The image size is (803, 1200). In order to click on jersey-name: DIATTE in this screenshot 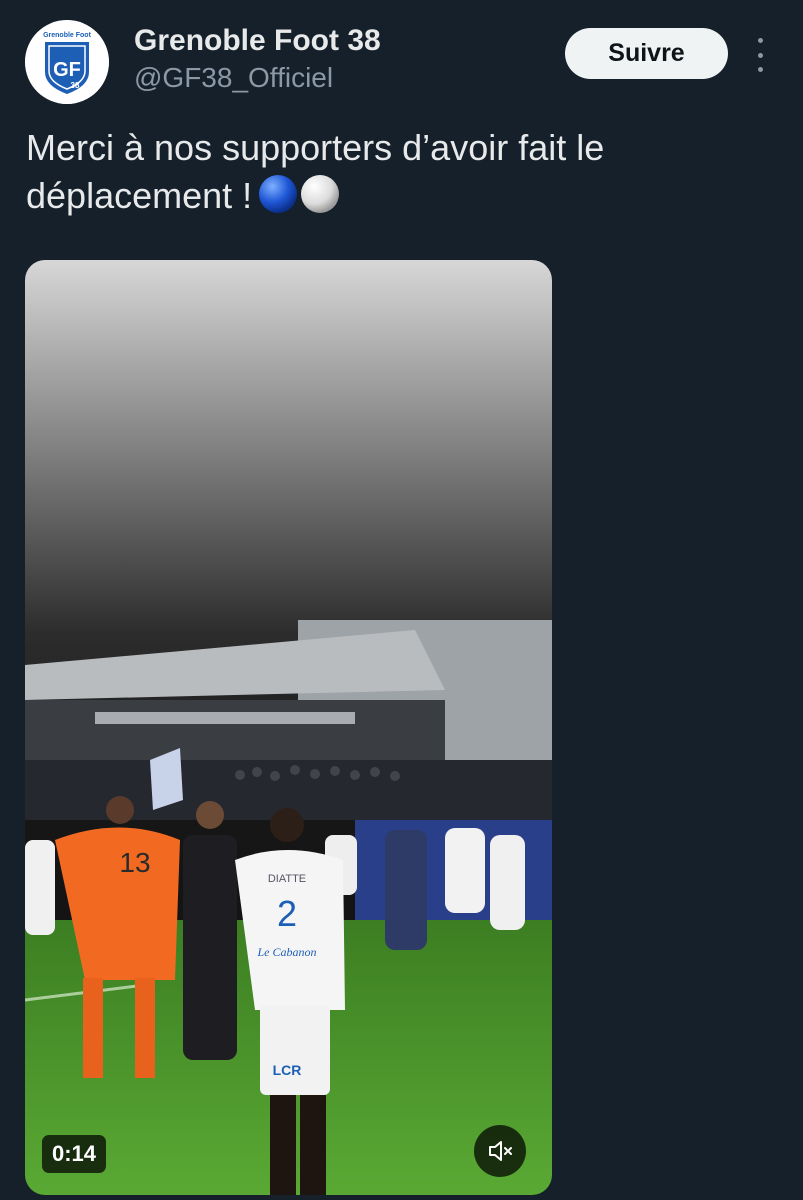, I will do `click(287, 879)`.